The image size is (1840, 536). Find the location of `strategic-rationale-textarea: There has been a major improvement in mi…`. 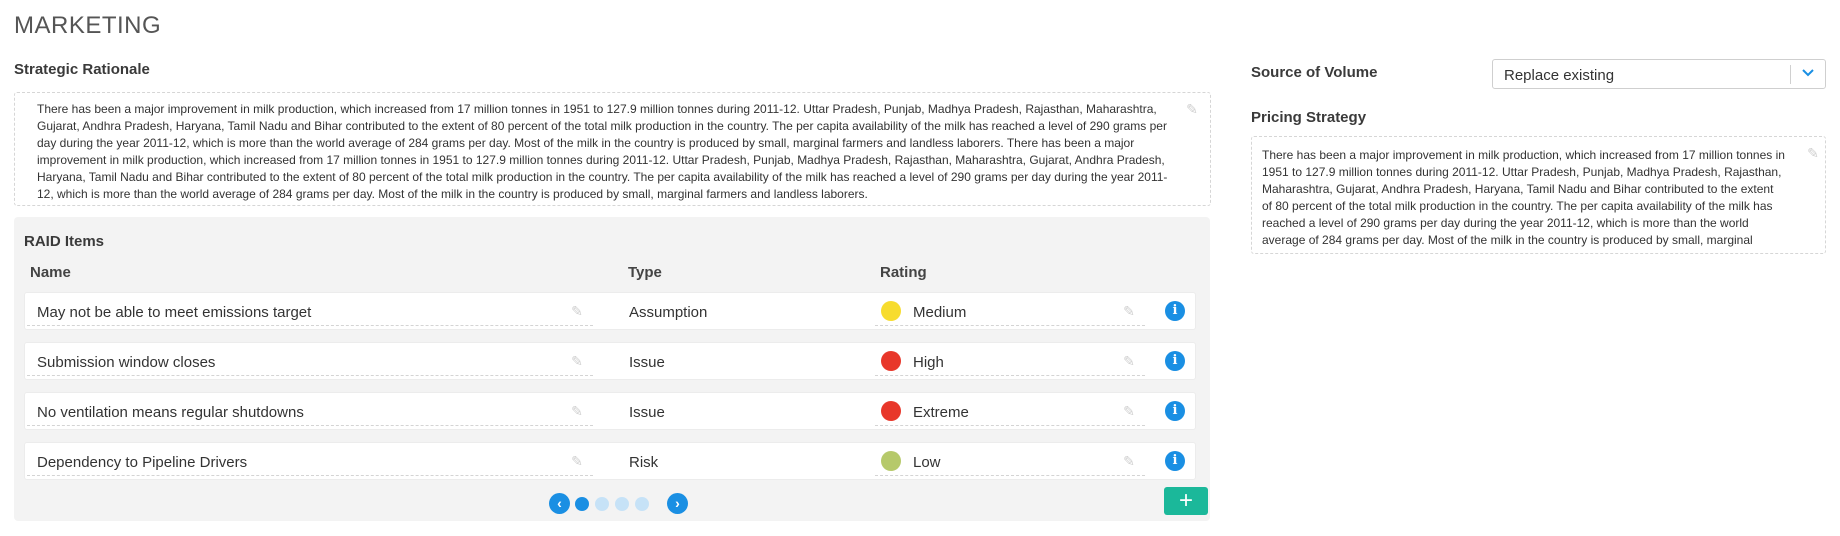

strategic-rationale-textarea: There has been a major improvement in mi… is located at coordinates (612, 149).